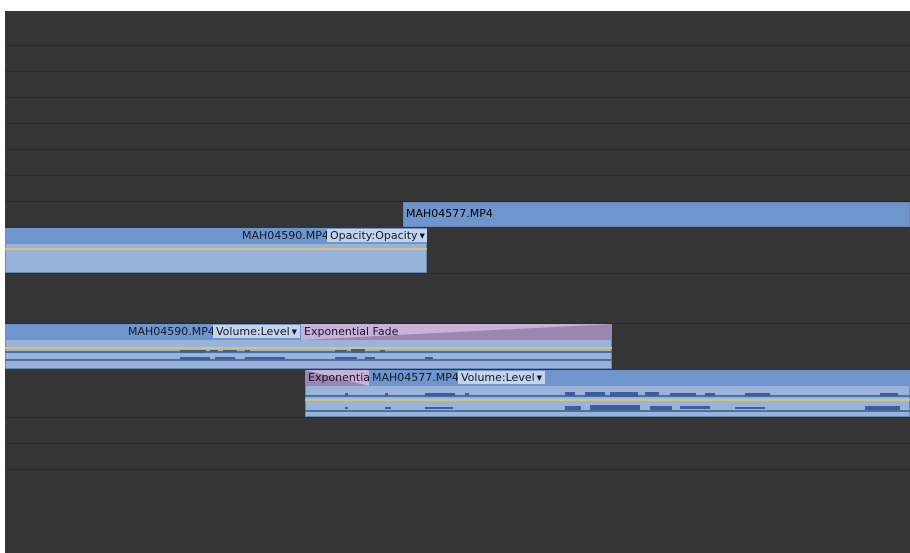 This screenshot has height=553, width=910. I want to click on clip-header: MAH04590.MP4 Volume:Level ▼, so click(153, 332).